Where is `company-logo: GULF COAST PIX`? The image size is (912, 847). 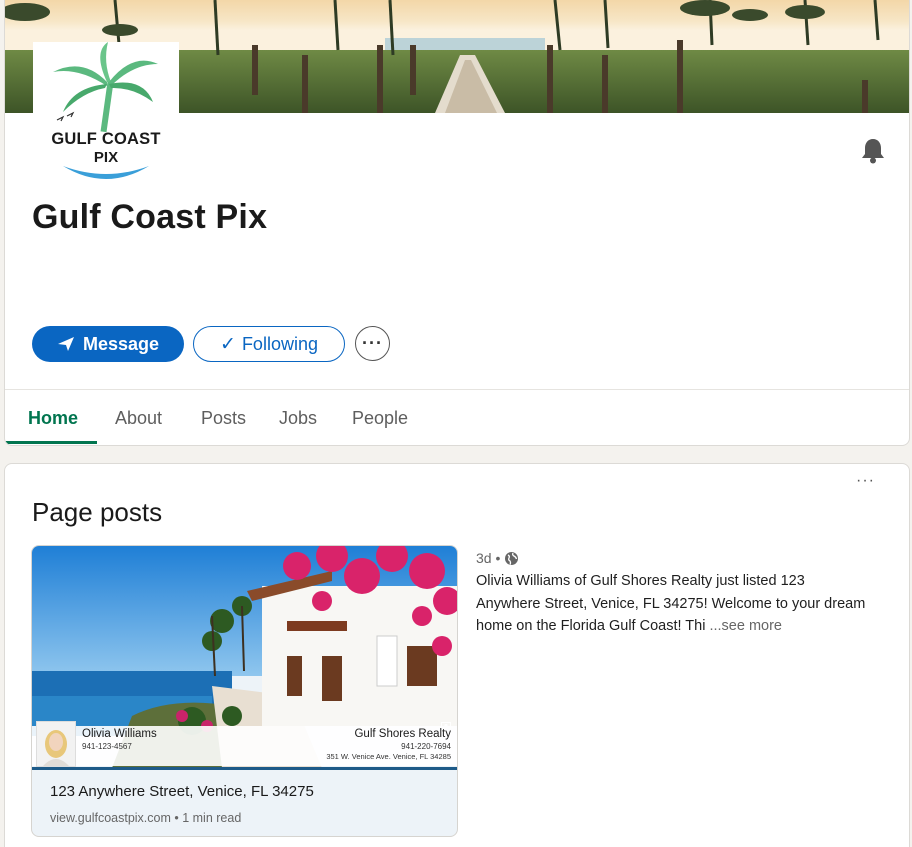
company-logo: GULF COAST PIX is located at coordinates (106, 115).